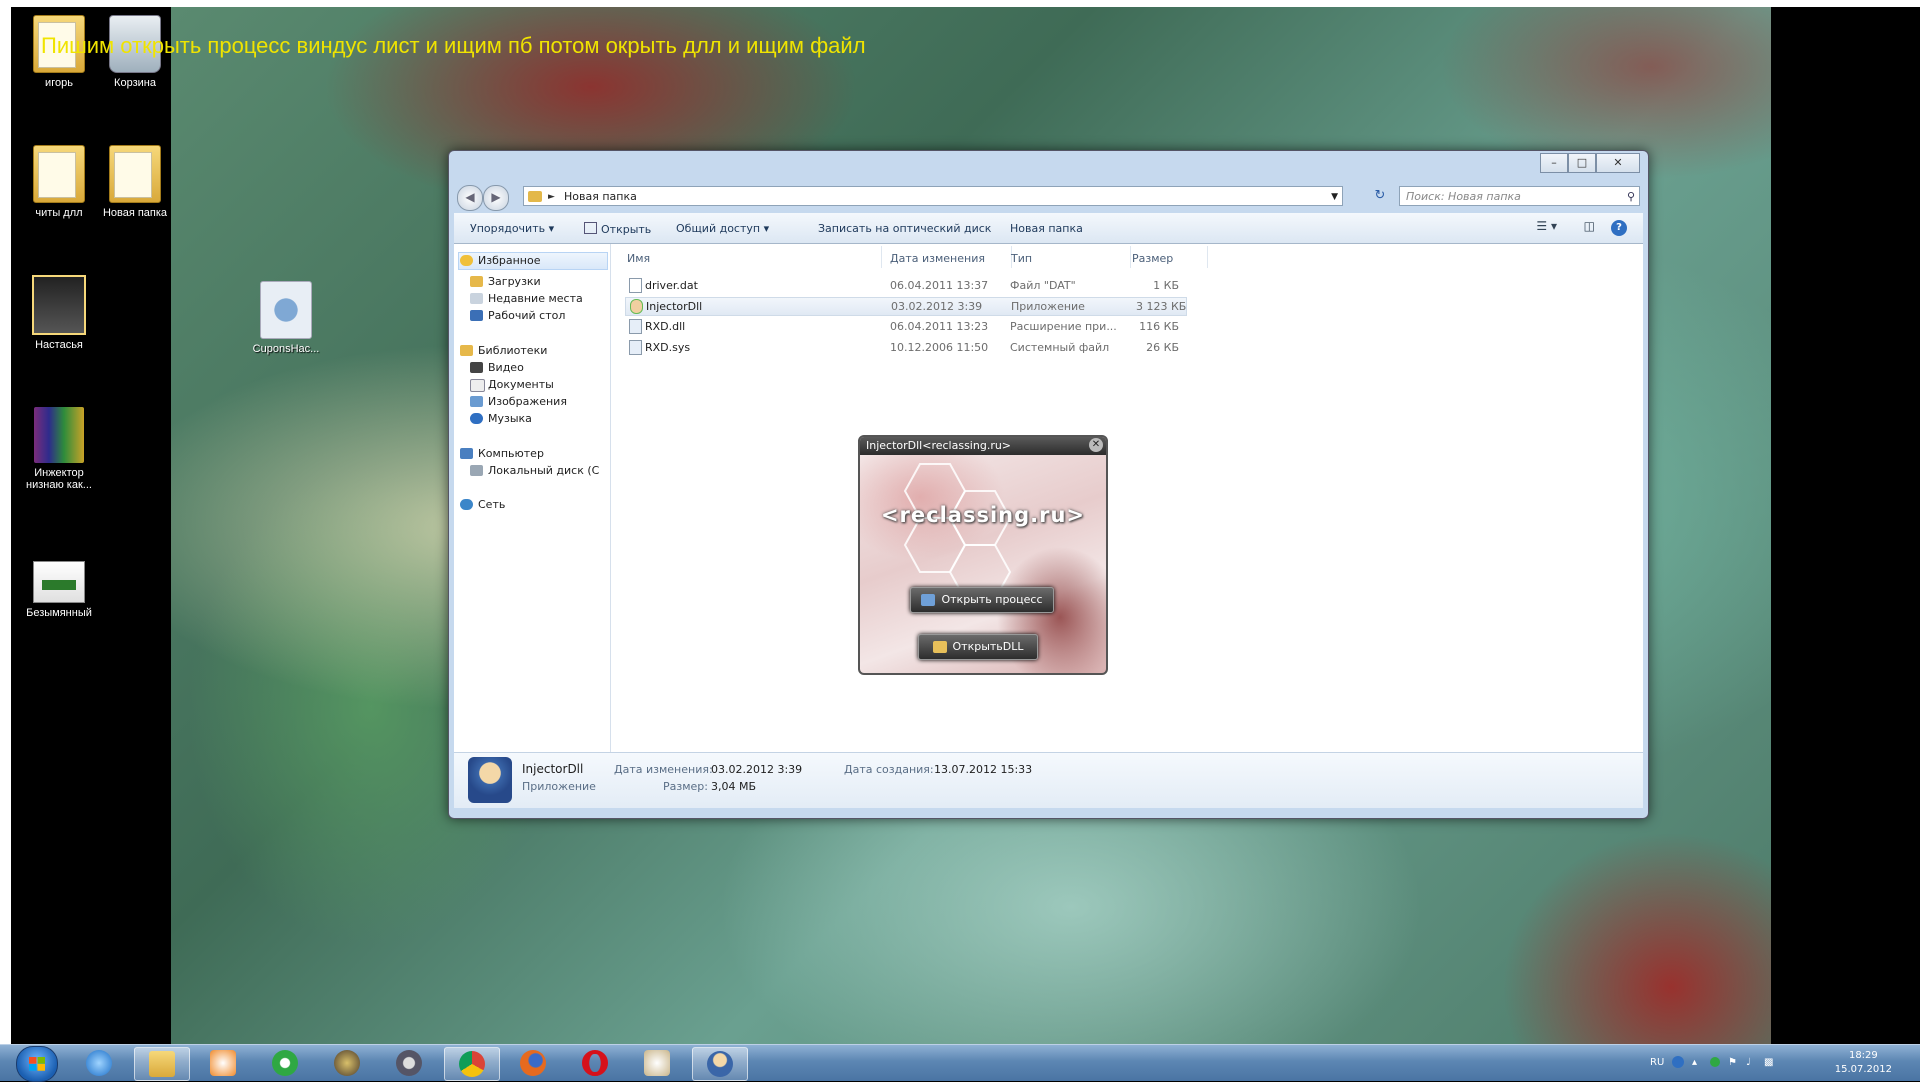 Image resolution: width=1920 pixels, height=1082 pixels. What do you see at coordinates (1863, 1063) in the screenshot?
I see `clock: 18:29 15.07.2012` at bounding box center [1863, 1063].